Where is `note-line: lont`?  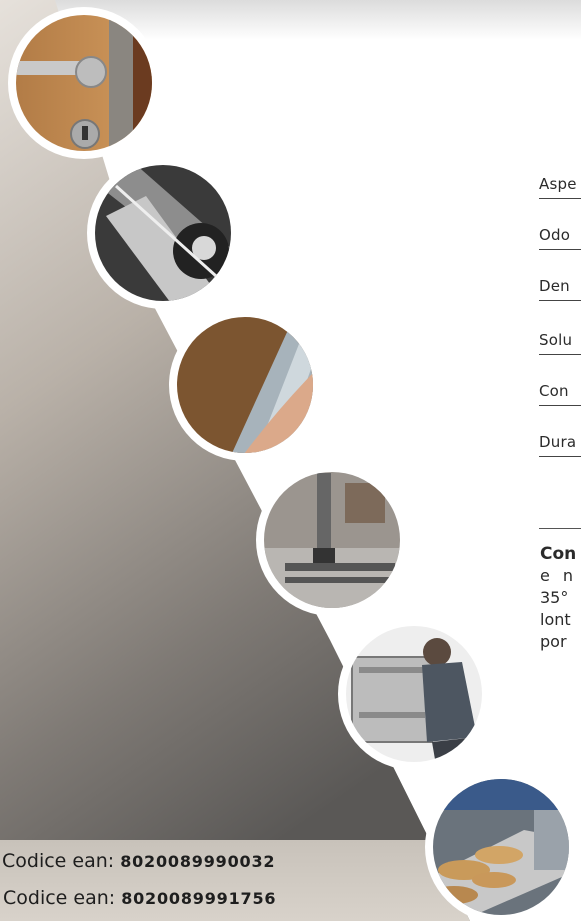
note-line: lont is located at coordinates (555, 619).